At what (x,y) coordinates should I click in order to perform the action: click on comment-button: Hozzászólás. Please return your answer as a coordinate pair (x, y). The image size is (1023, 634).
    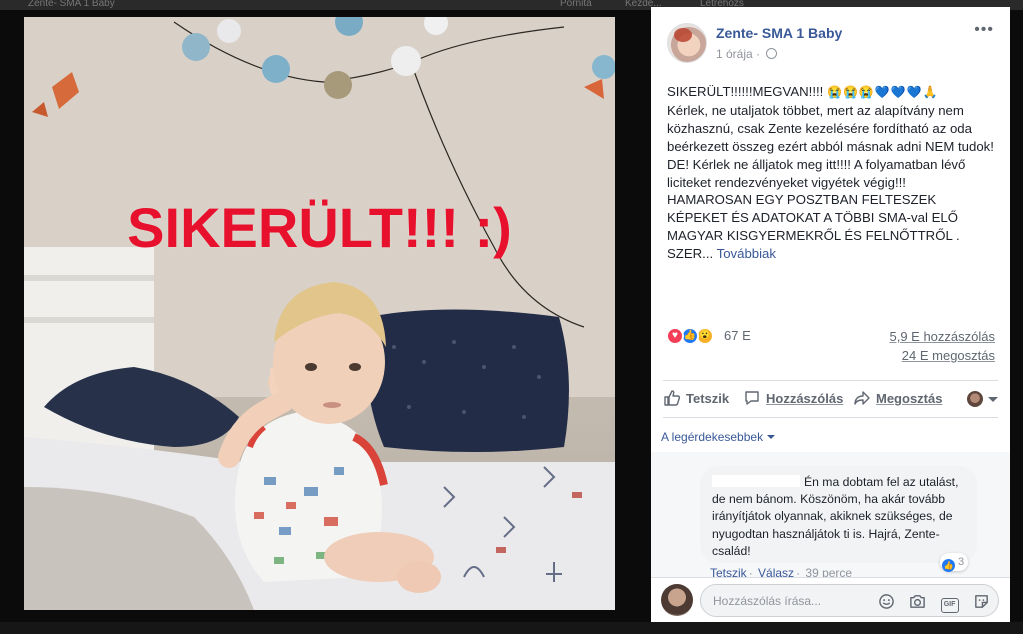
    Looking at the image, I should click on (793, 398).